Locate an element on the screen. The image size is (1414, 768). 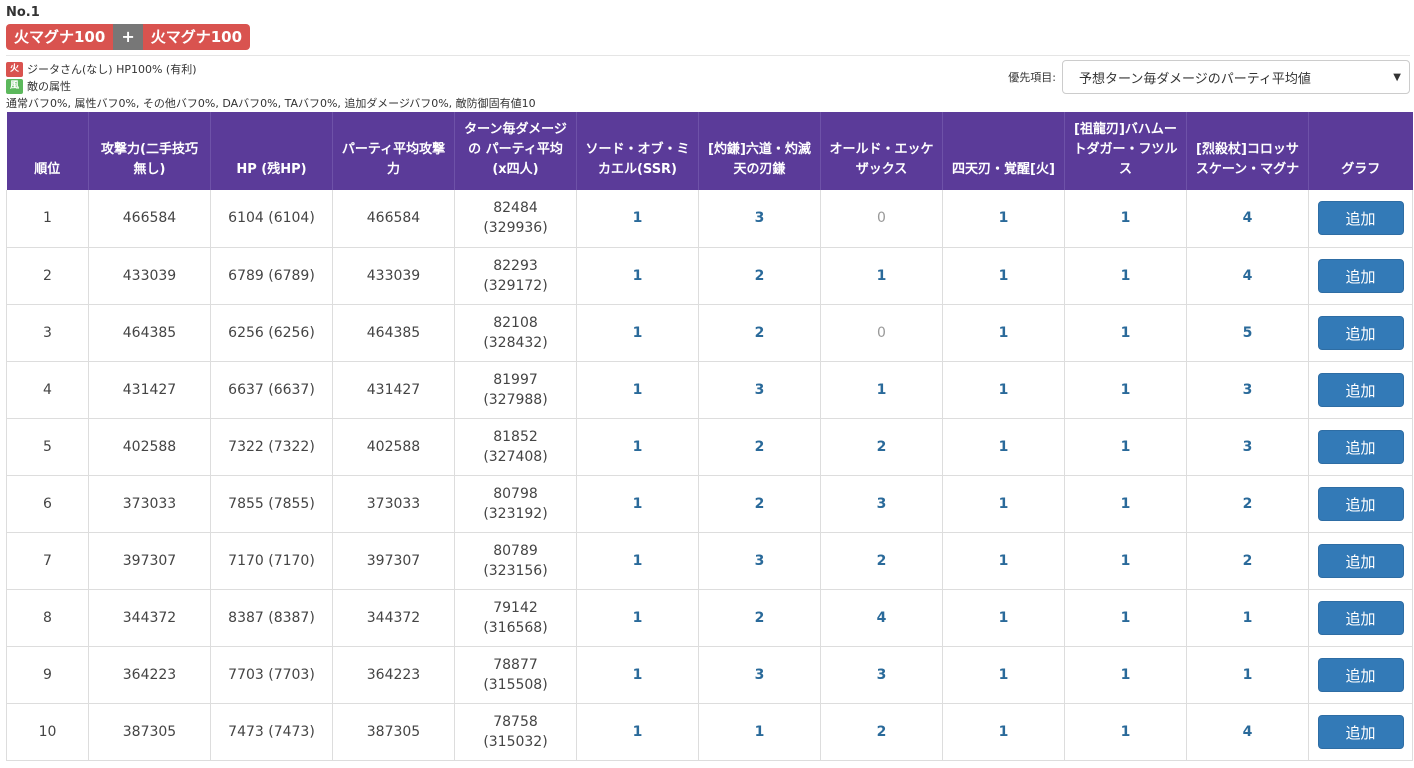
column-header: ソード・オブ・ミカエル(SSR) is located at coordinates (637, 151).